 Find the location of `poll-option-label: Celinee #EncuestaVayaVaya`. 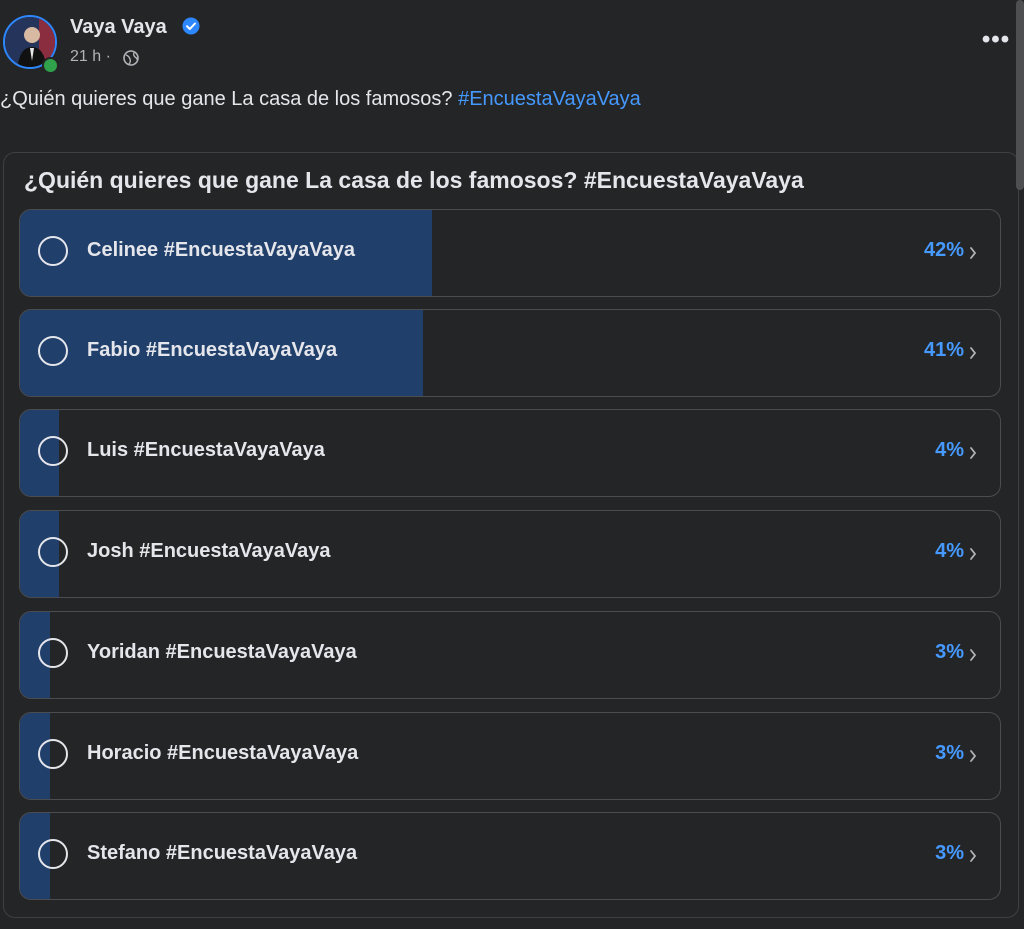

poll-option-label: Celinee #EncuestaVayaVaya is located at coordinates (221, 250).